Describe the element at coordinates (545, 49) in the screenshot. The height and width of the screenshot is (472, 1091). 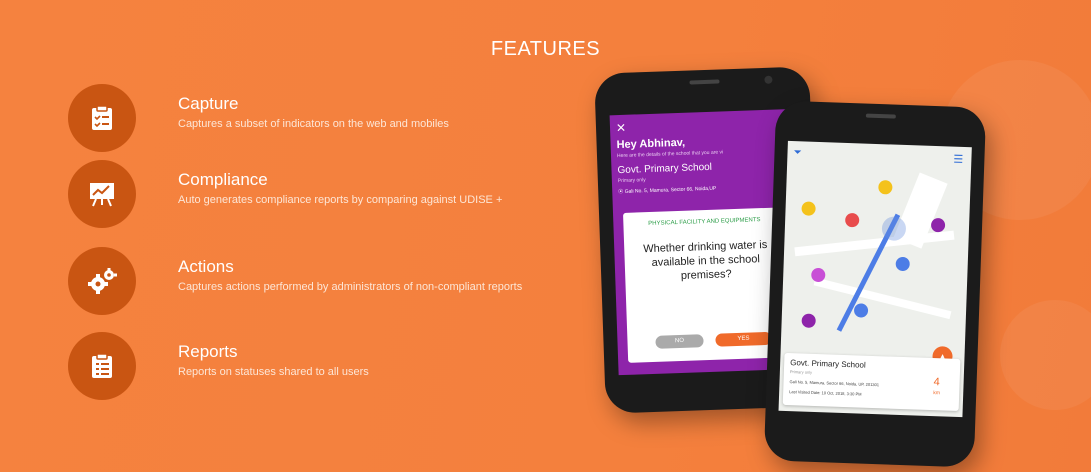
I see `section-title: FEATURES` at that location.